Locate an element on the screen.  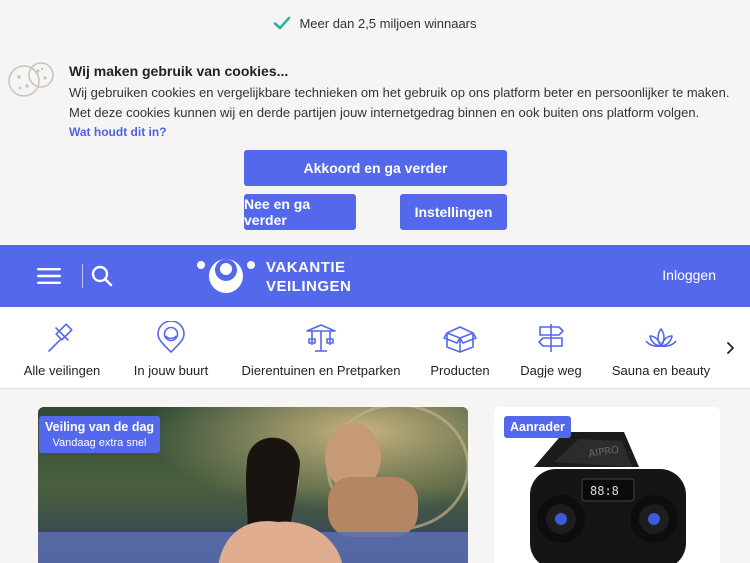
accept-cookies-button: Akkoord en ga verder is located at coordinates (375, 168).